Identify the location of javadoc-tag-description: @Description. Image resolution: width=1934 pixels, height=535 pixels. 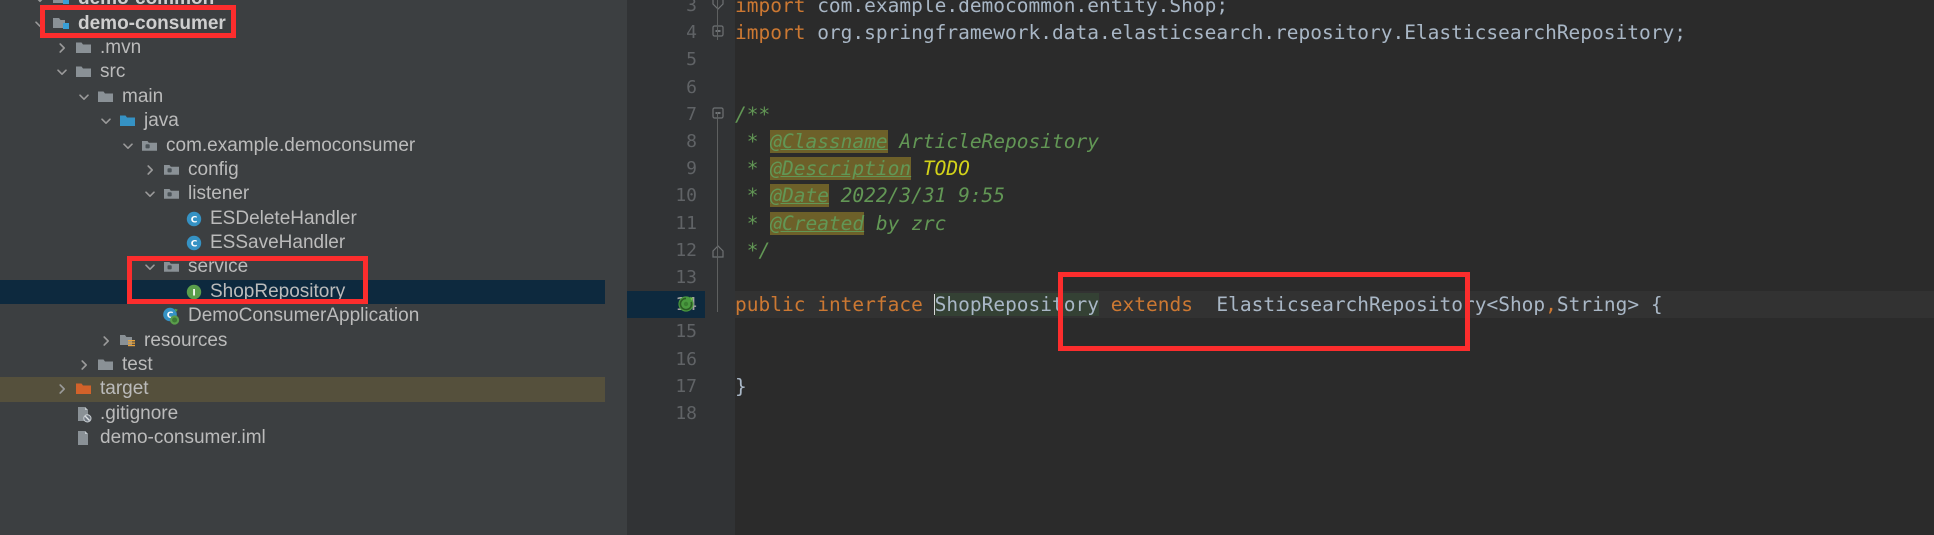
(841, 169).